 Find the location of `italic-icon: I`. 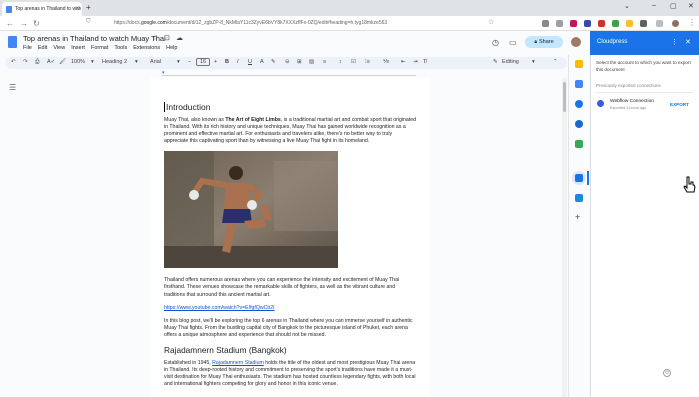

italic-icon: I is located at coordinates (238, 62).